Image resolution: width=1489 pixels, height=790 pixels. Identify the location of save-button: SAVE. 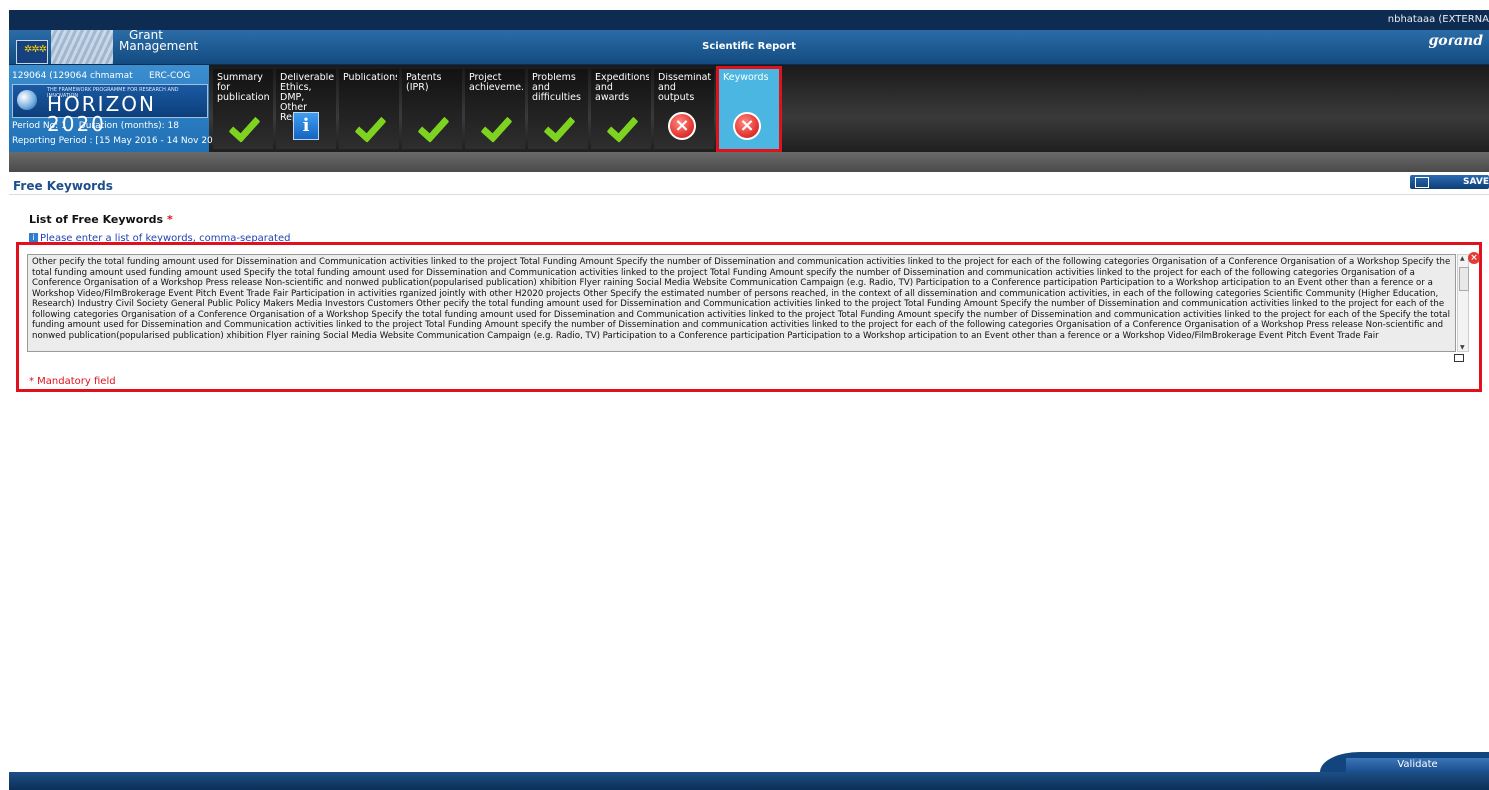
(1449, 182).